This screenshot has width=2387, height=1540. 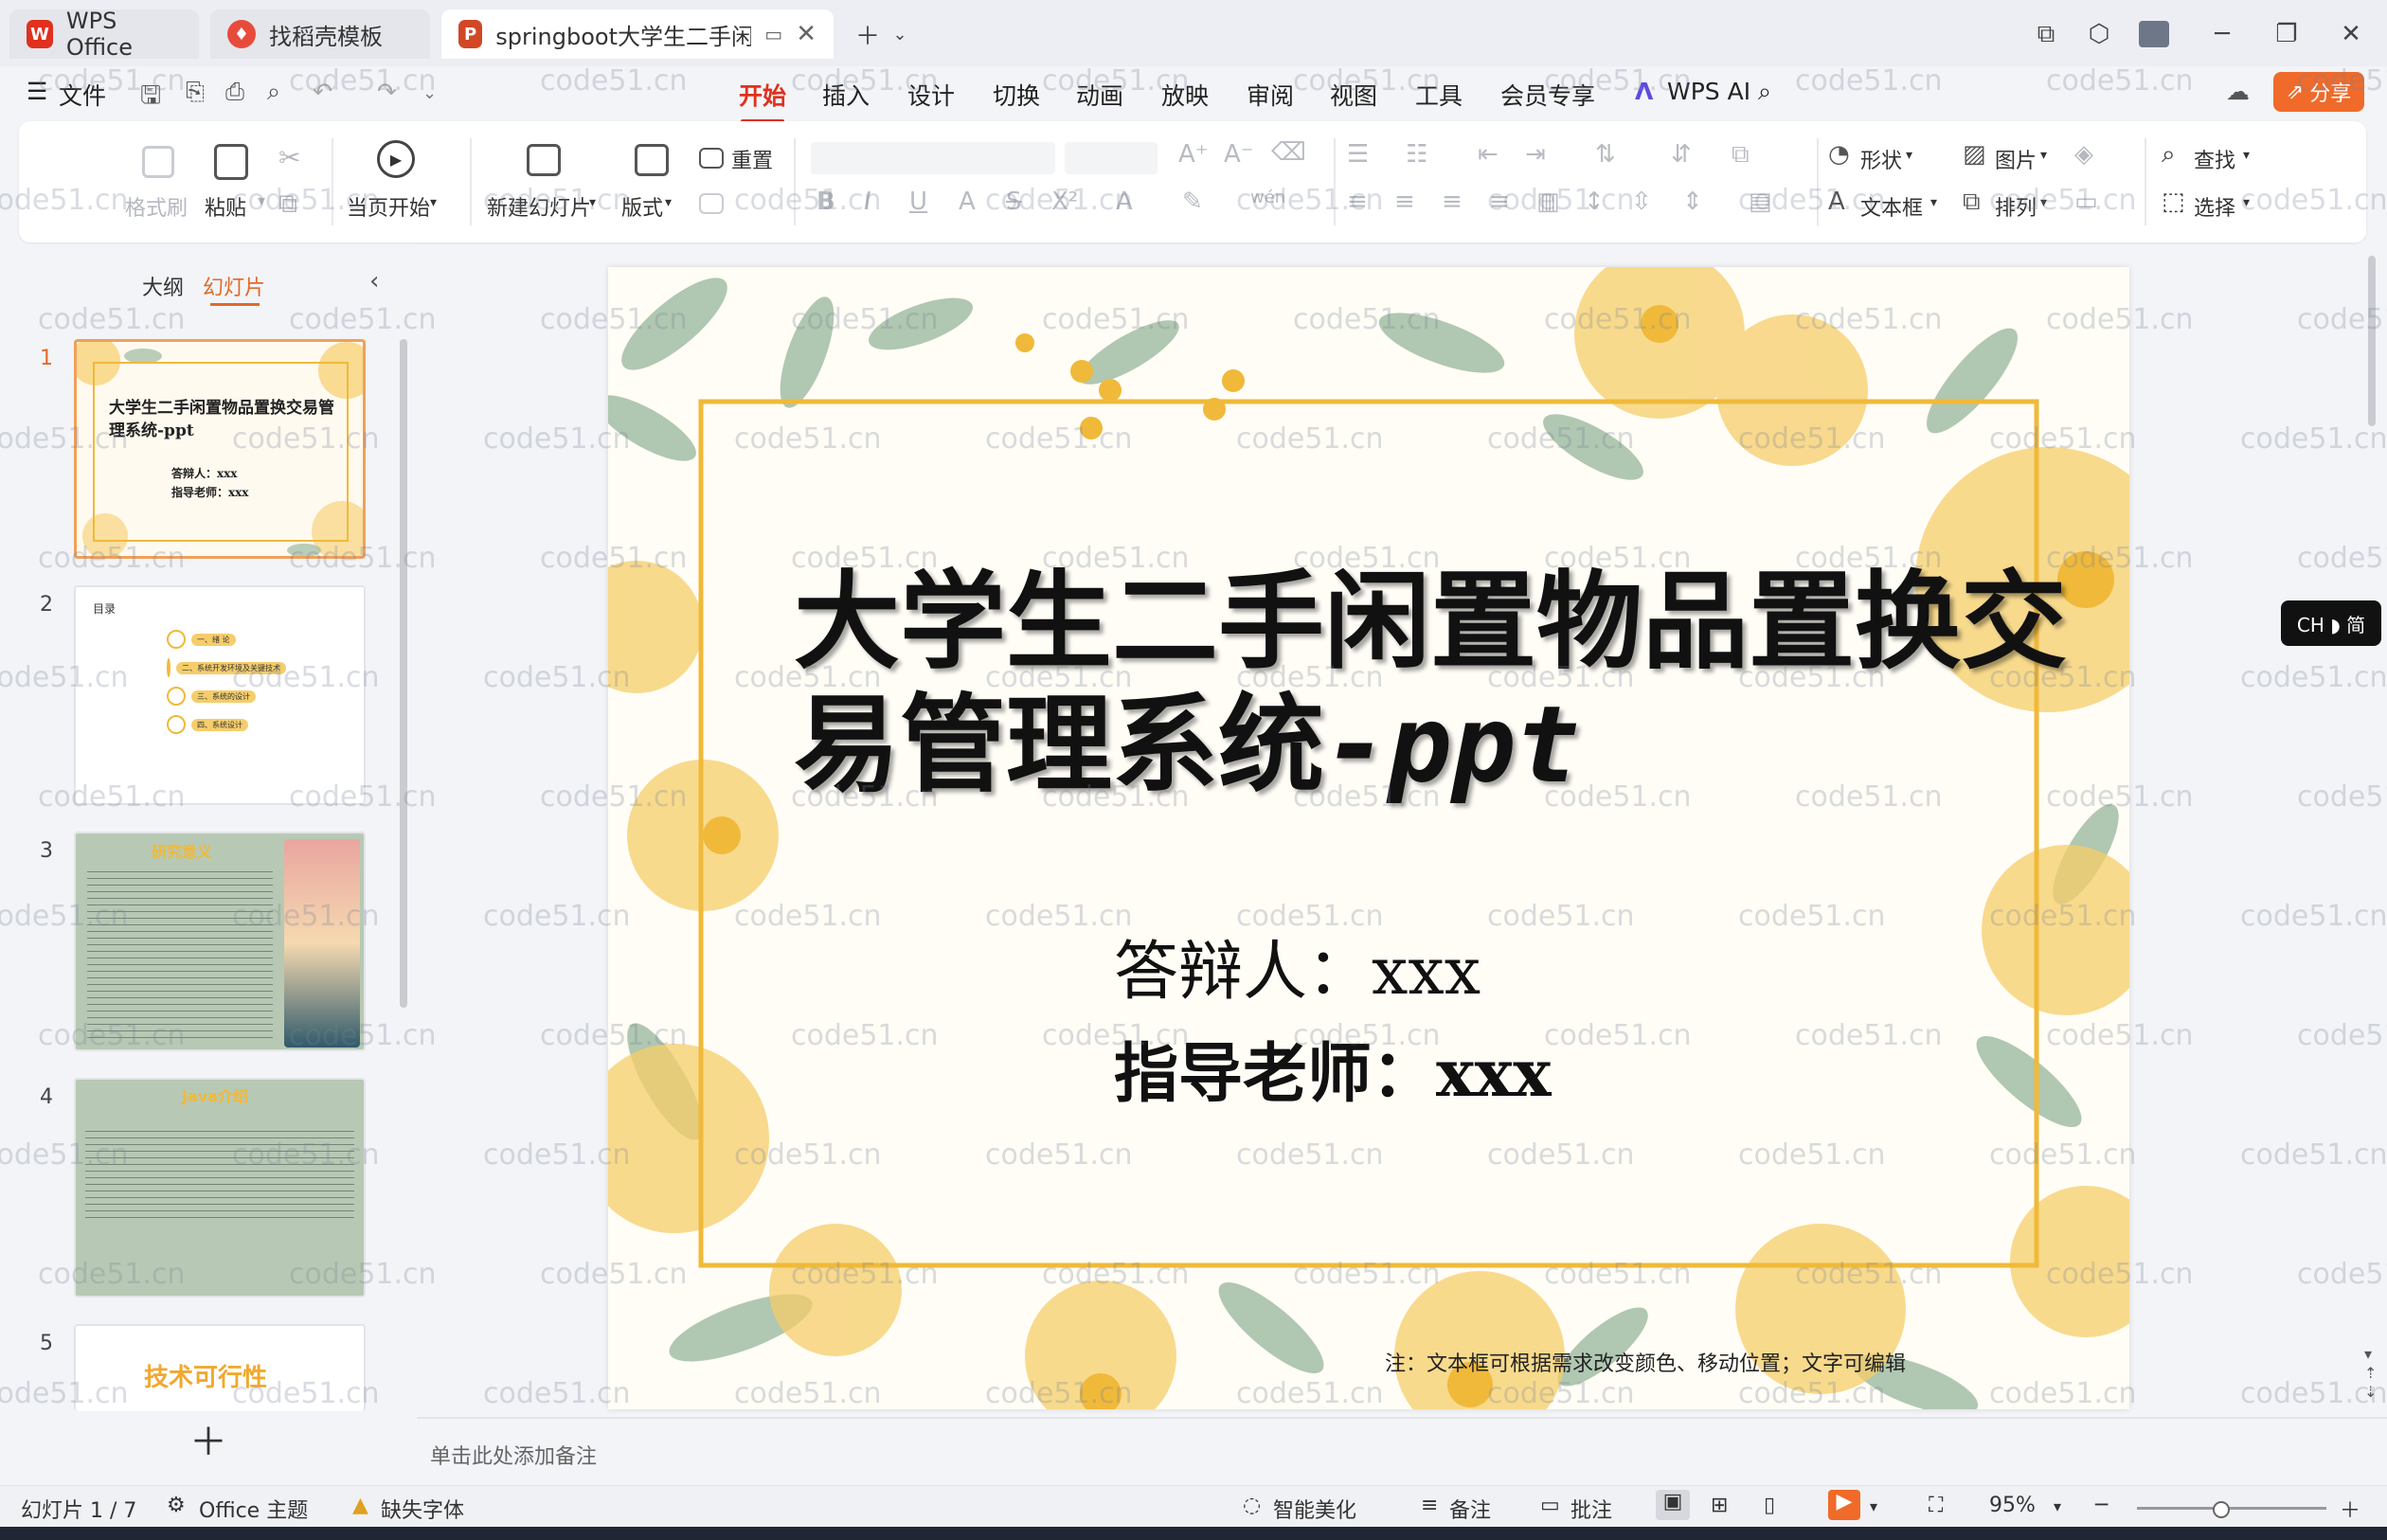 What do you see at coordinates (1016, 95) in the screenshot?
I see `menu-item-transition: 切换` at bounding box center [1016, 95].